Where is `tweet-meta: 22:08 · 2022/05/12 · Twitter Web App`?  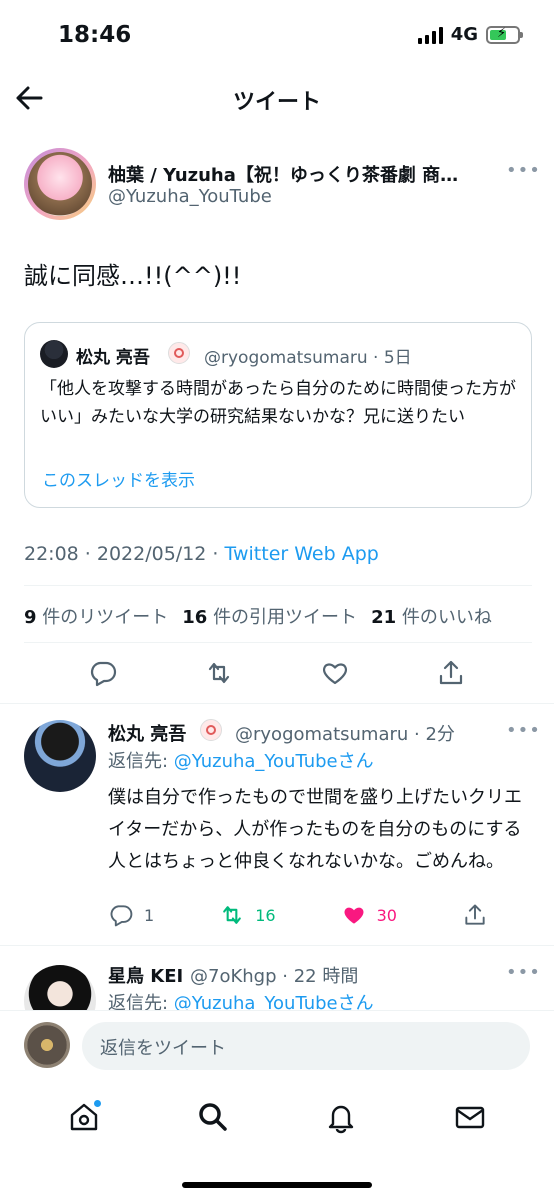 tweet-meta: 22:08 · 2022/05/12 · Twitter Web App is located at coordinates (201, 554).